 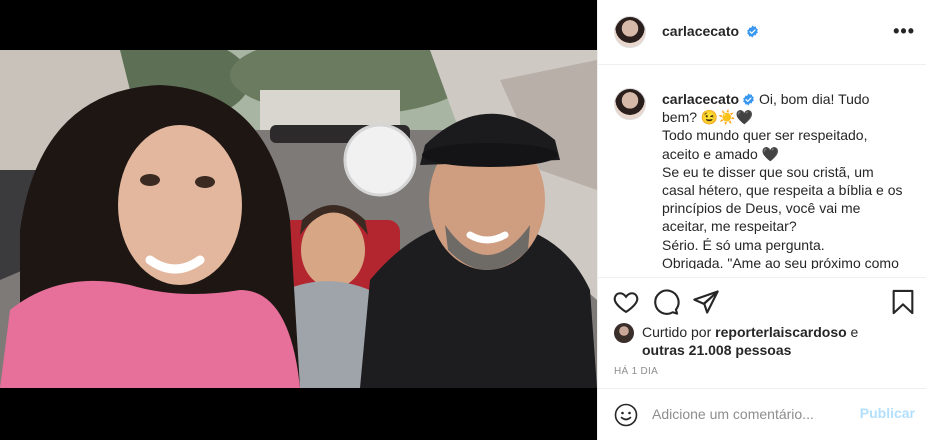 I want to click on post-timestamp: HÁ 1 DIA, so click(x=636, y=371).